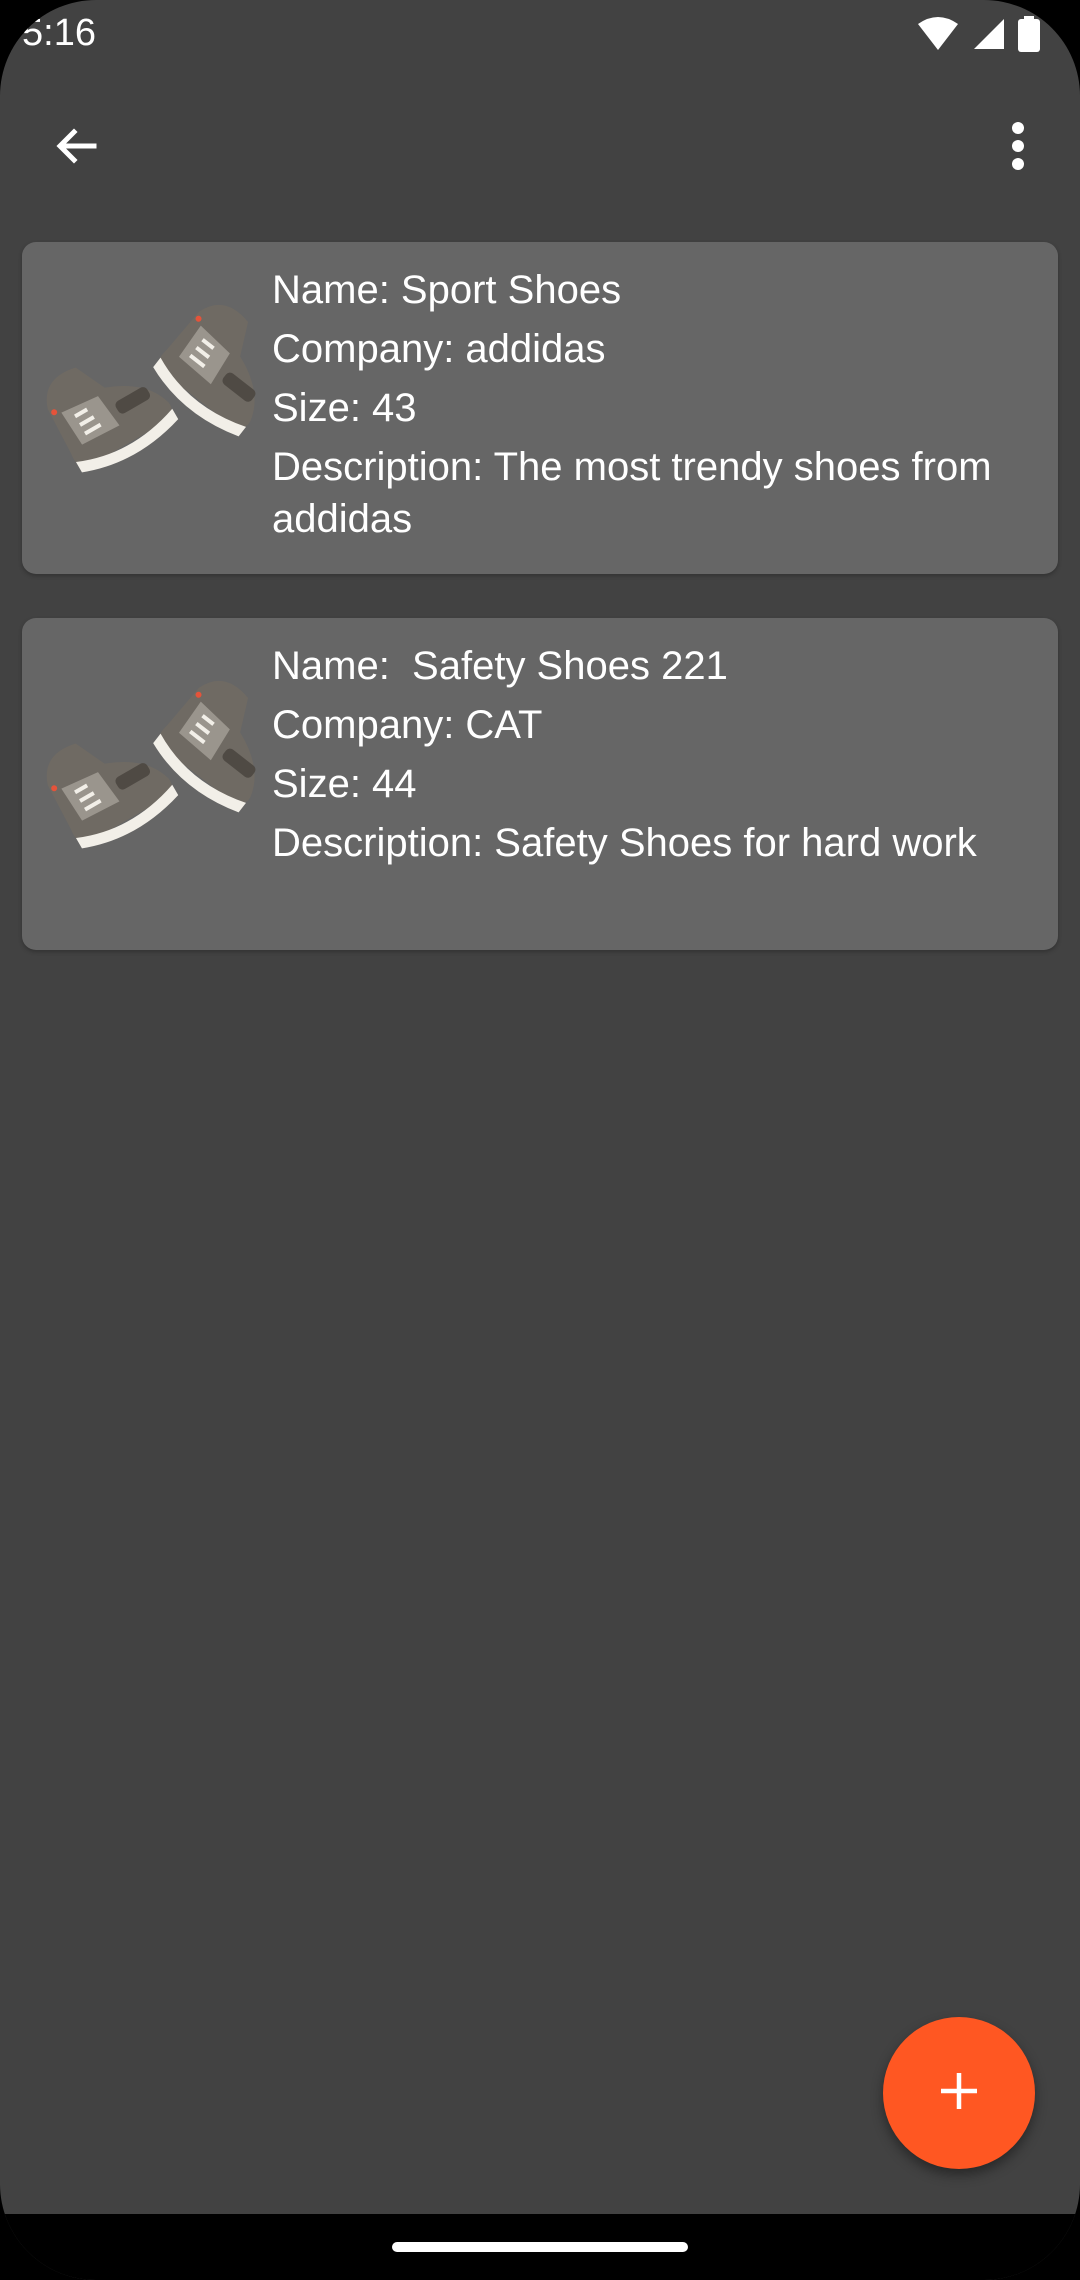  I want to click on home-gesture-handle, so click(540, 2247).